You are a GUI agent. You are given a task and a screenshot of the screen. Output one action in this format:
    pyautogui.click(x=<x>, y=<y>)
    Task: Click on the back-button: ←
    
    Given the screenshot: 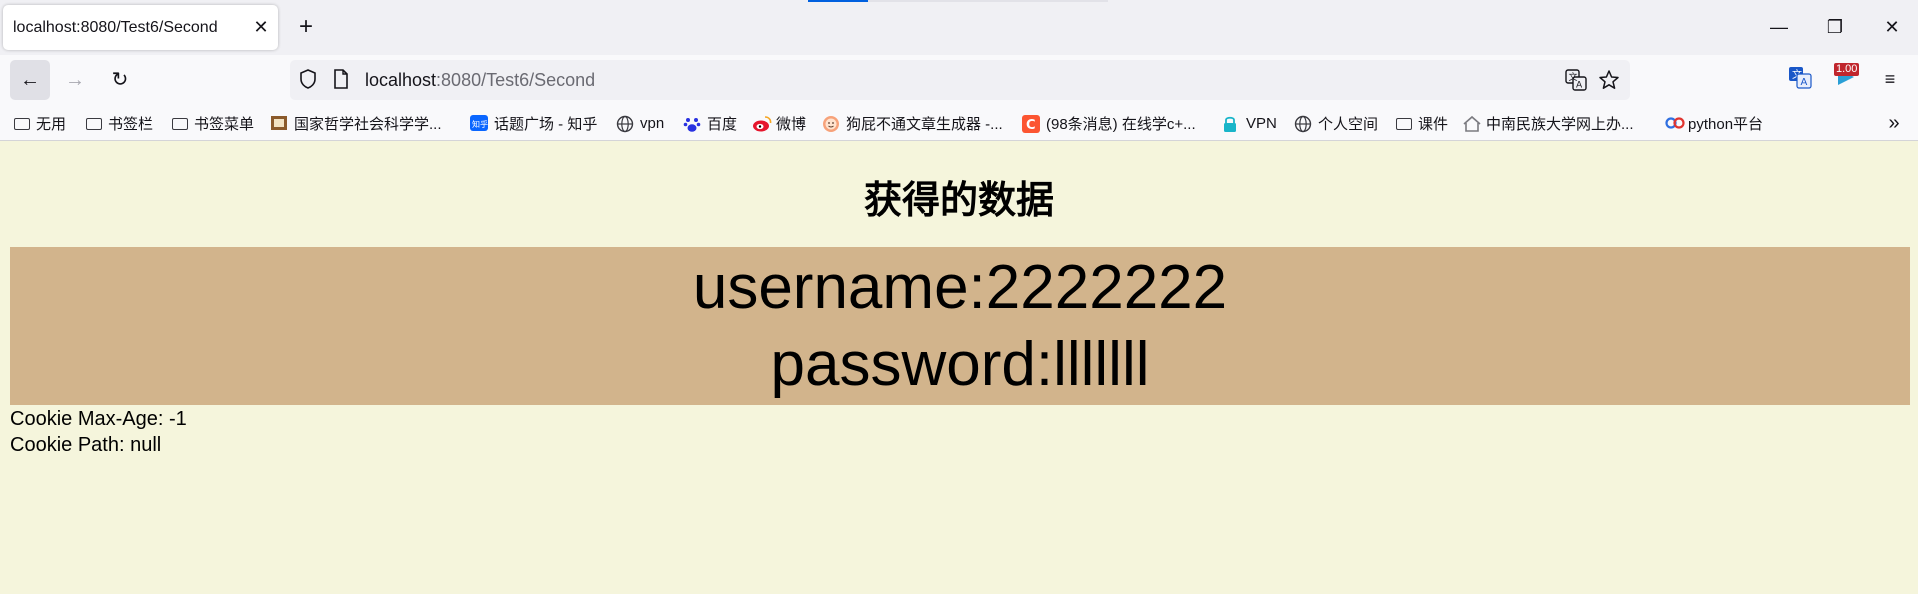 What is the action you would take?
    pyautogui.click(x=30, y=80)
    